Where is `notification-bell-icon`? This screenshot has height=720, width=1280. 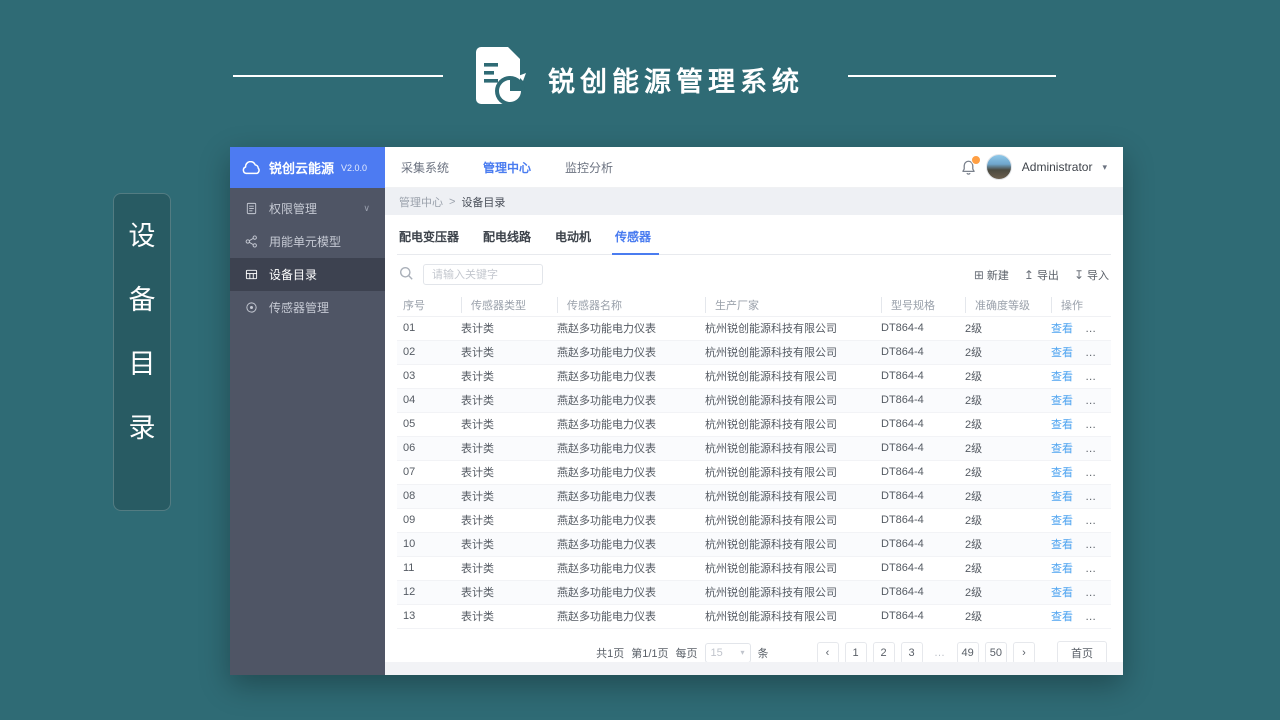
notification-bell-icon is located at coordinates (971, 164).